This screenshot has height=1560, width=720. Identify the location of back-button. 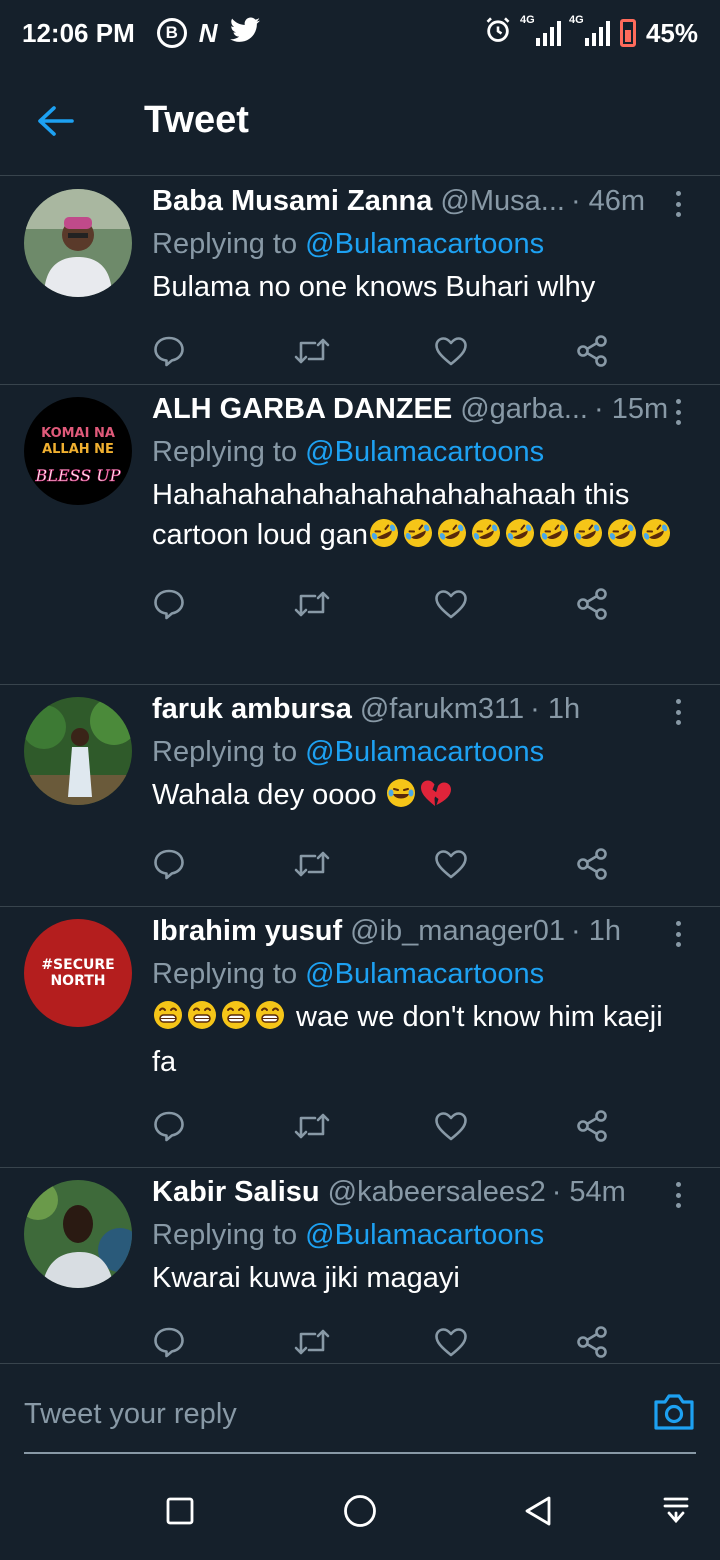
(55, 121).